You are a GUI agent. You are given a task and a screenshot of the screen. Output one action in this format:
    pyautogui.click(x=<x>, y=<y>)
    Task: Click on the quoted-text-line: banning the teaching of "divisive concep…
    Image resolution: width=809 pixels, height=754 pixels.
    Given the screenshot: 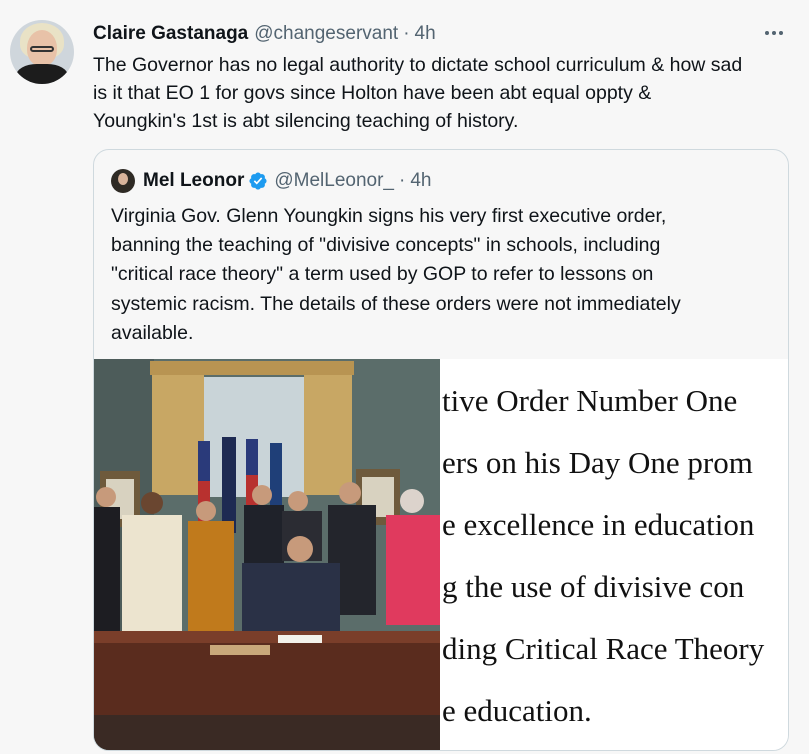 What is the action you would take?
    pyautogui.click(x=386, y=245)
    